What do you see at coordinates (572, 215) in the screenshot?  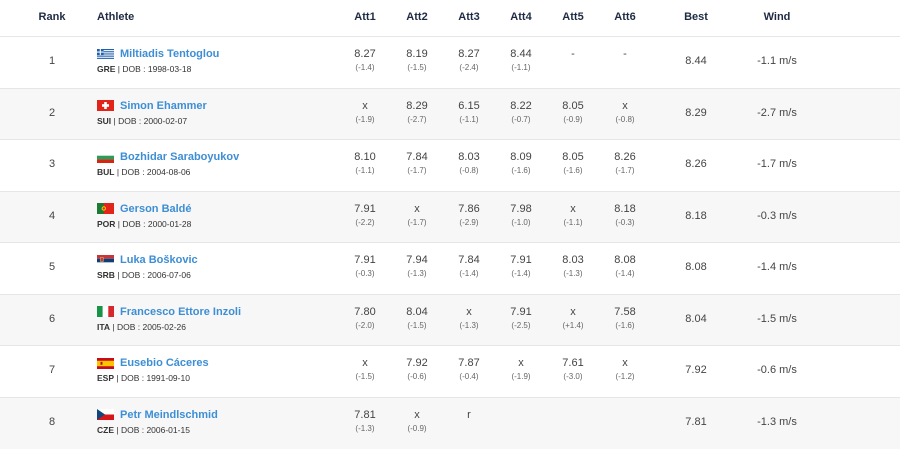 I see `attempt-5-cell: x(-1.1)` at bounding box center [572, 215].